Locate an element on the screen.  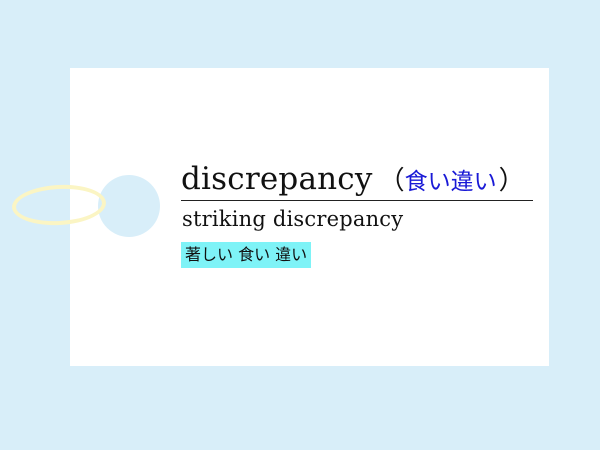
headword-row: discrepancy （食い違い） is located at coordinates (357, 180).